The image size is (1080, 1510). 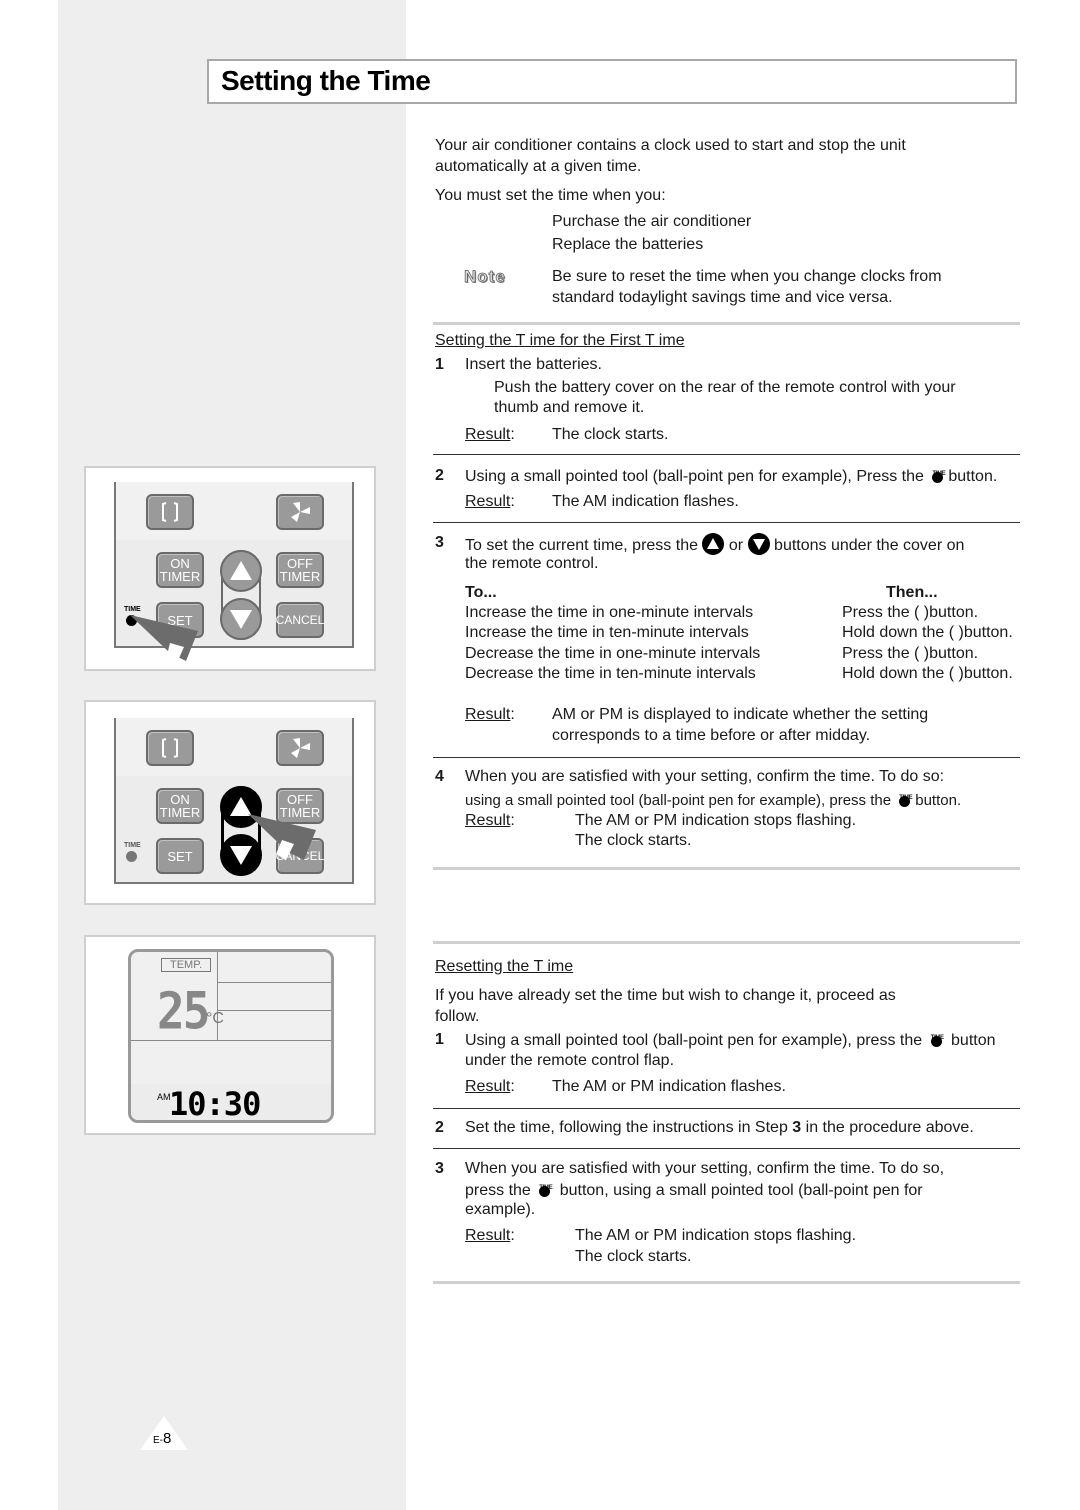 I want to click on intro-text: You must set the time when you:, so click(x=550, y=195).